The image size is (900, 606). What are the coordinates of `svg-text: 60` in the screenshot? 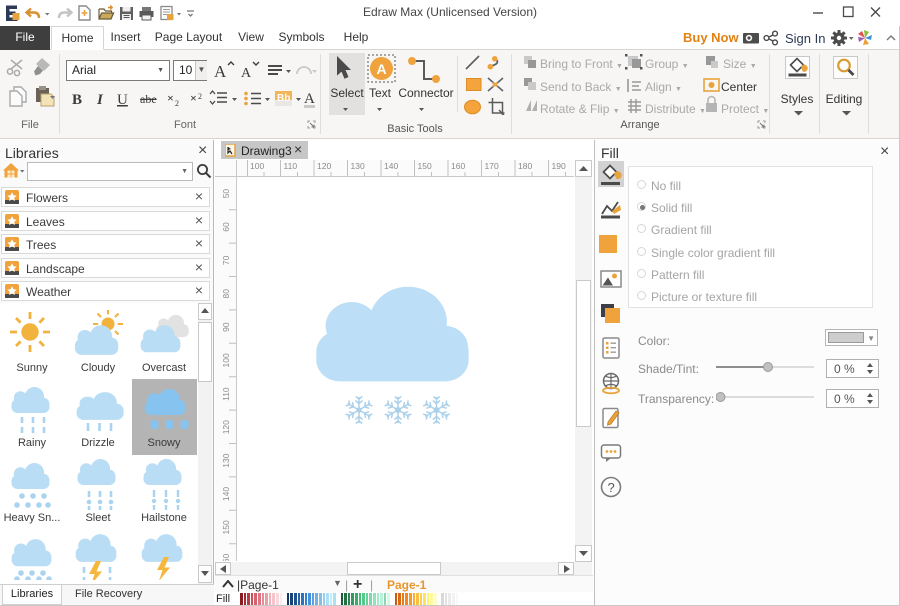 It's located at (226, 227).